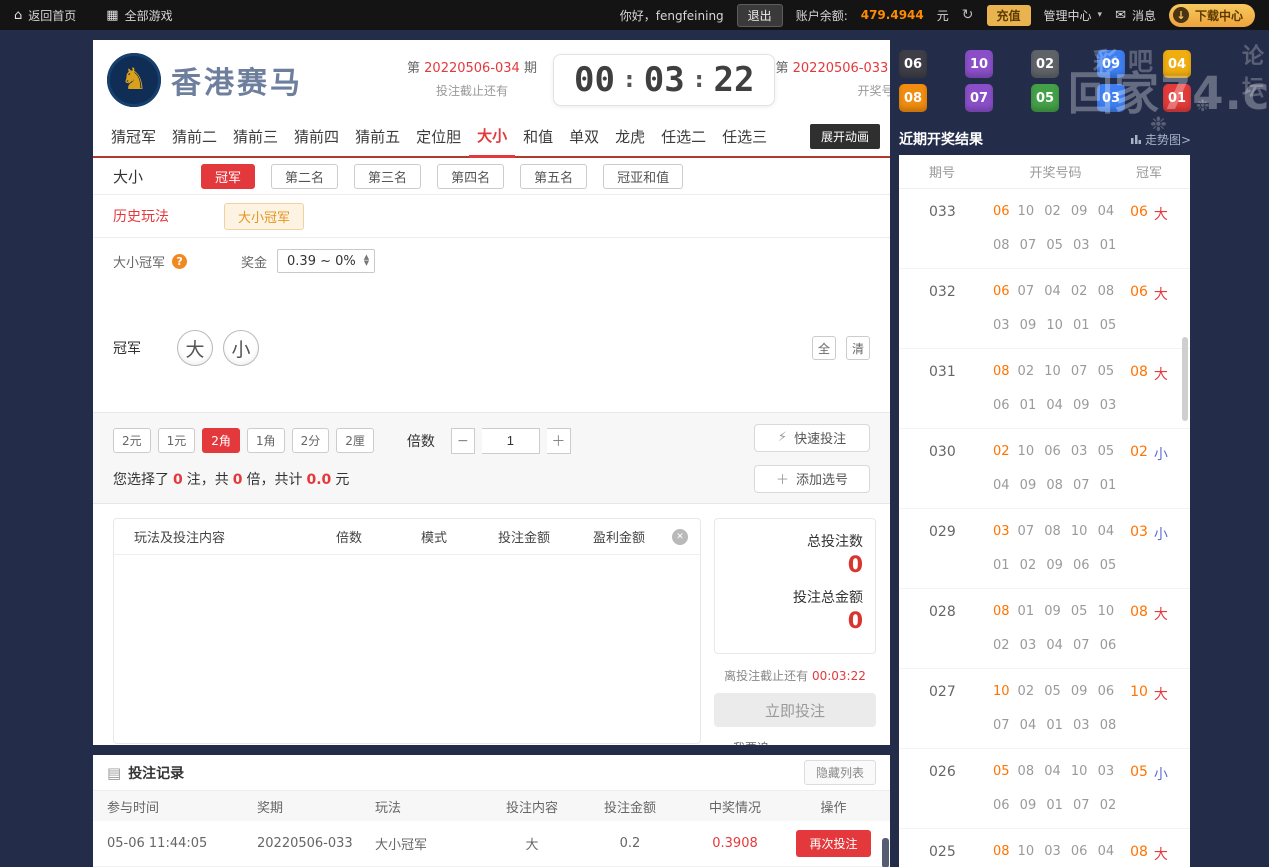 The width and height of the screenshot is (1269, 867). What do you see at coordinates (264, 216) in the screenshot?
I see `play-type-tag: 大小冠军` at bounding box center [264, 216].